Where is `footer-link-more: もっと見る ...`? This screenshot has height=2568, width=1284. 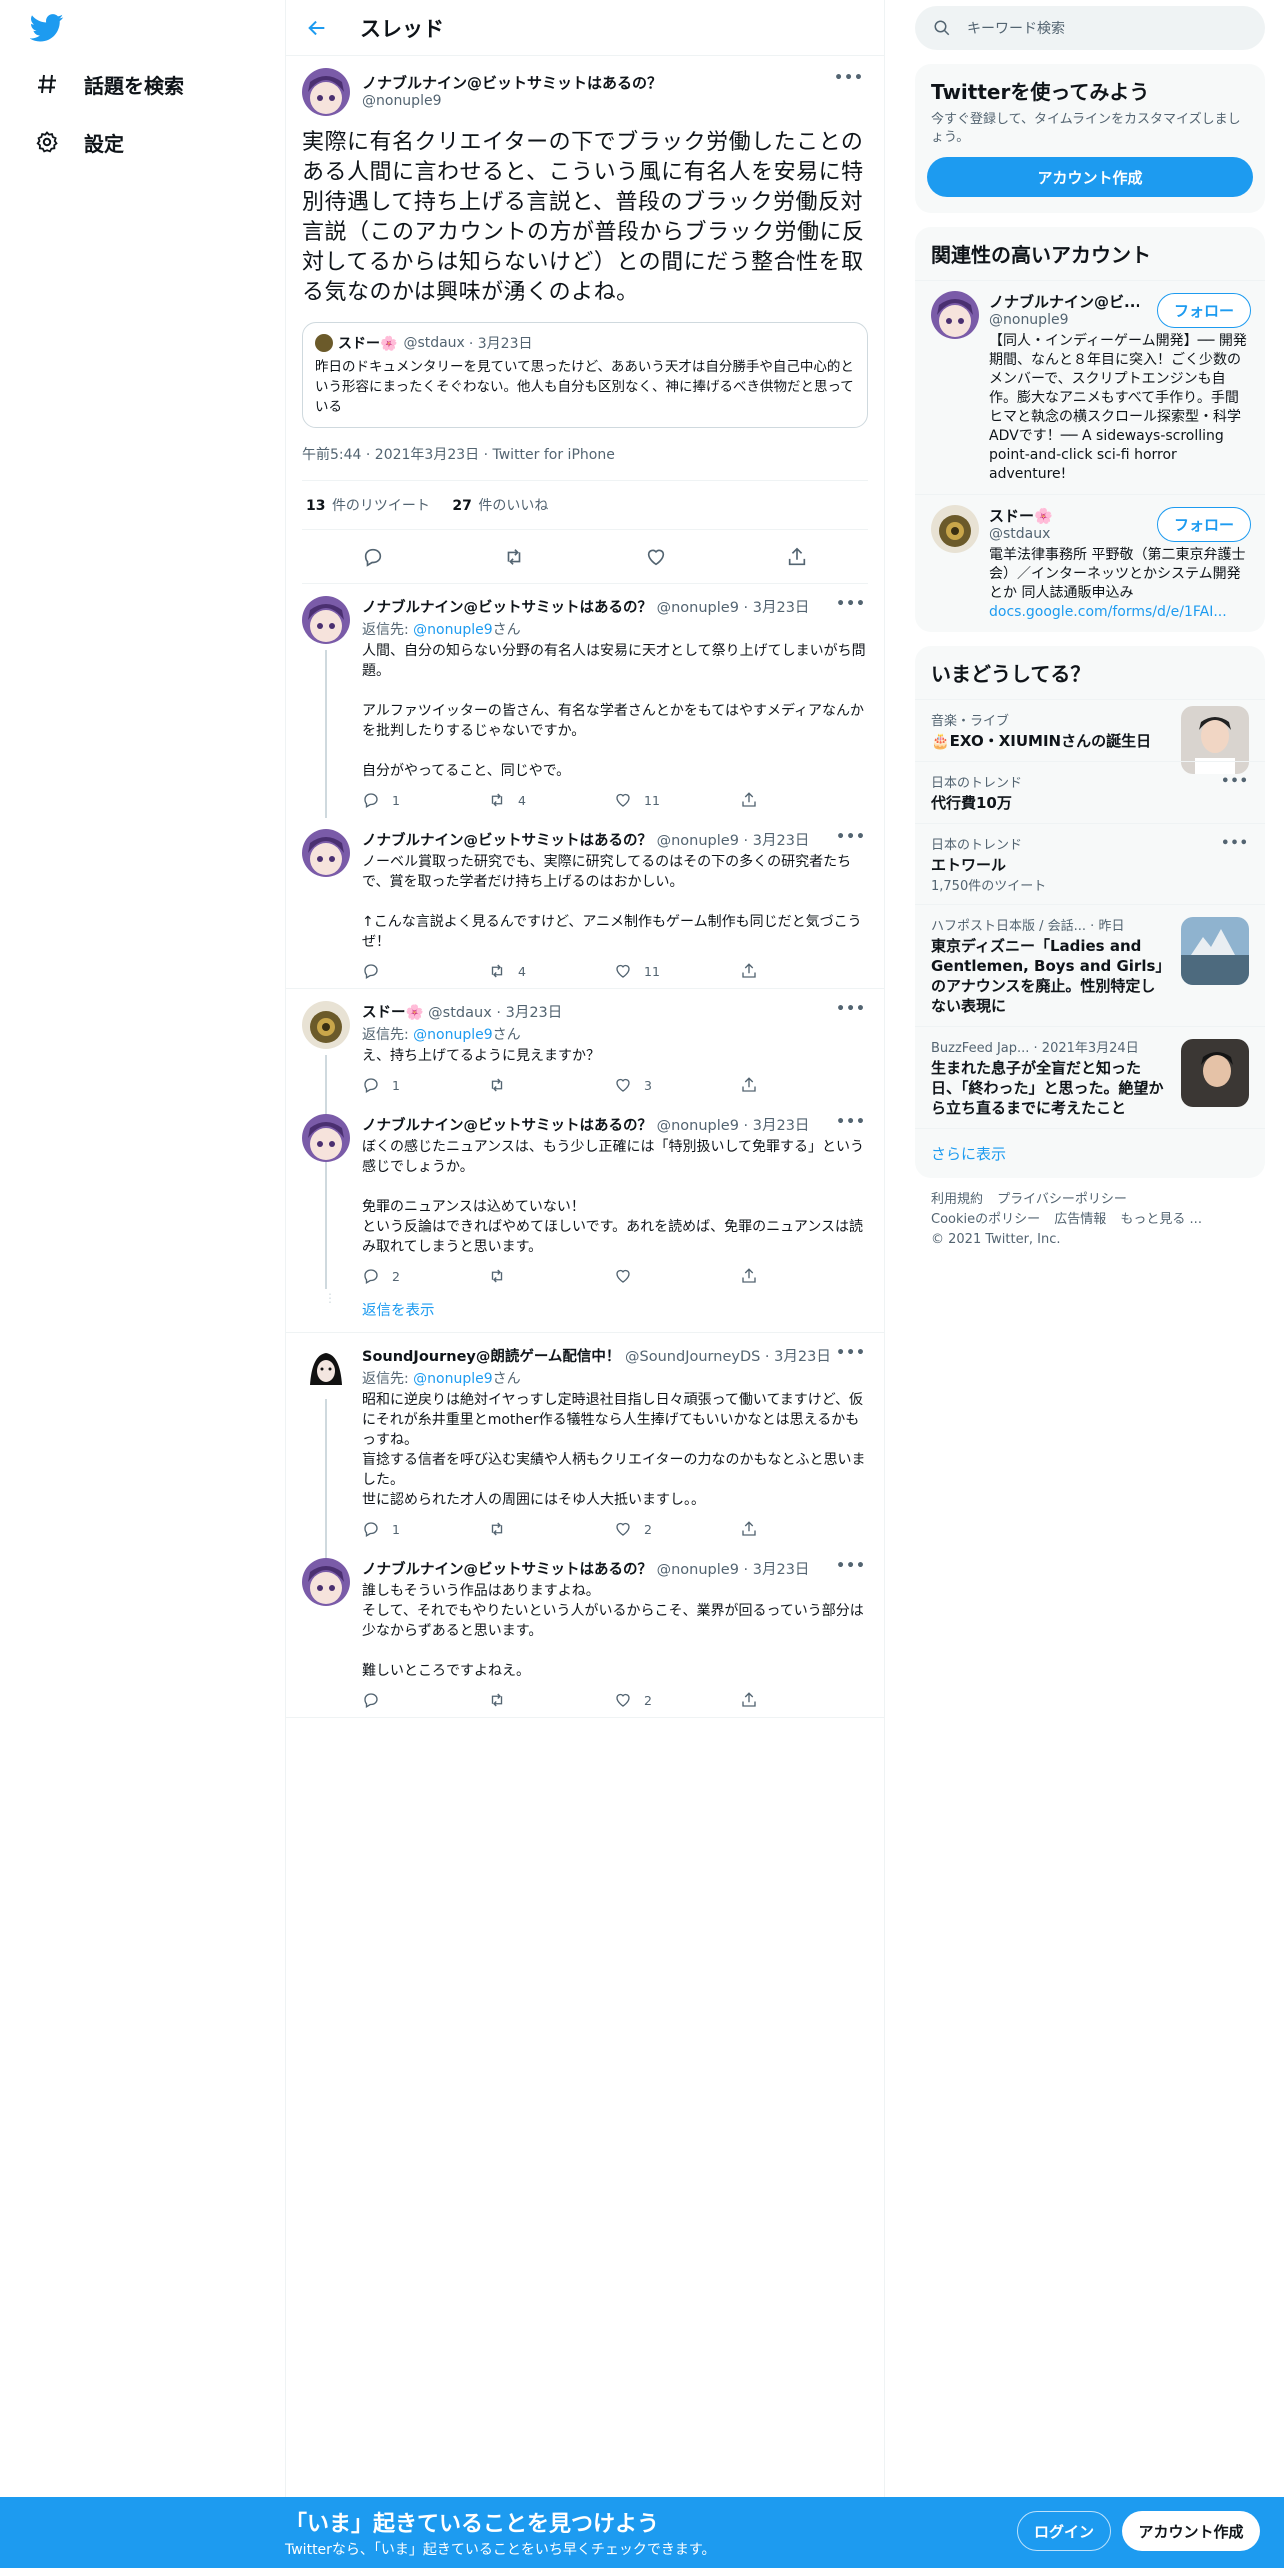 footer-link-more: もっと見る ... is located at coordinates (1161, 1219).